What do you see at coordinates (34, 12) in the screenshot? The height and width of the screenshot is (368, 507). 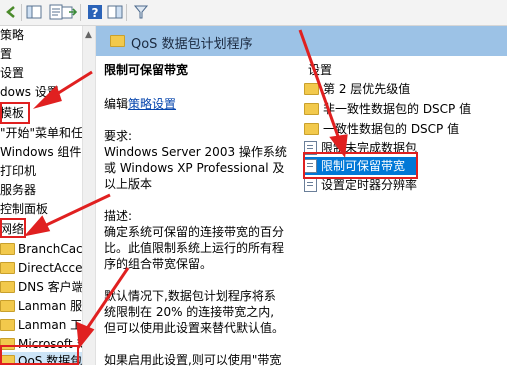 I see `show-hide-tree-icon` at bounding box center [34, 12].